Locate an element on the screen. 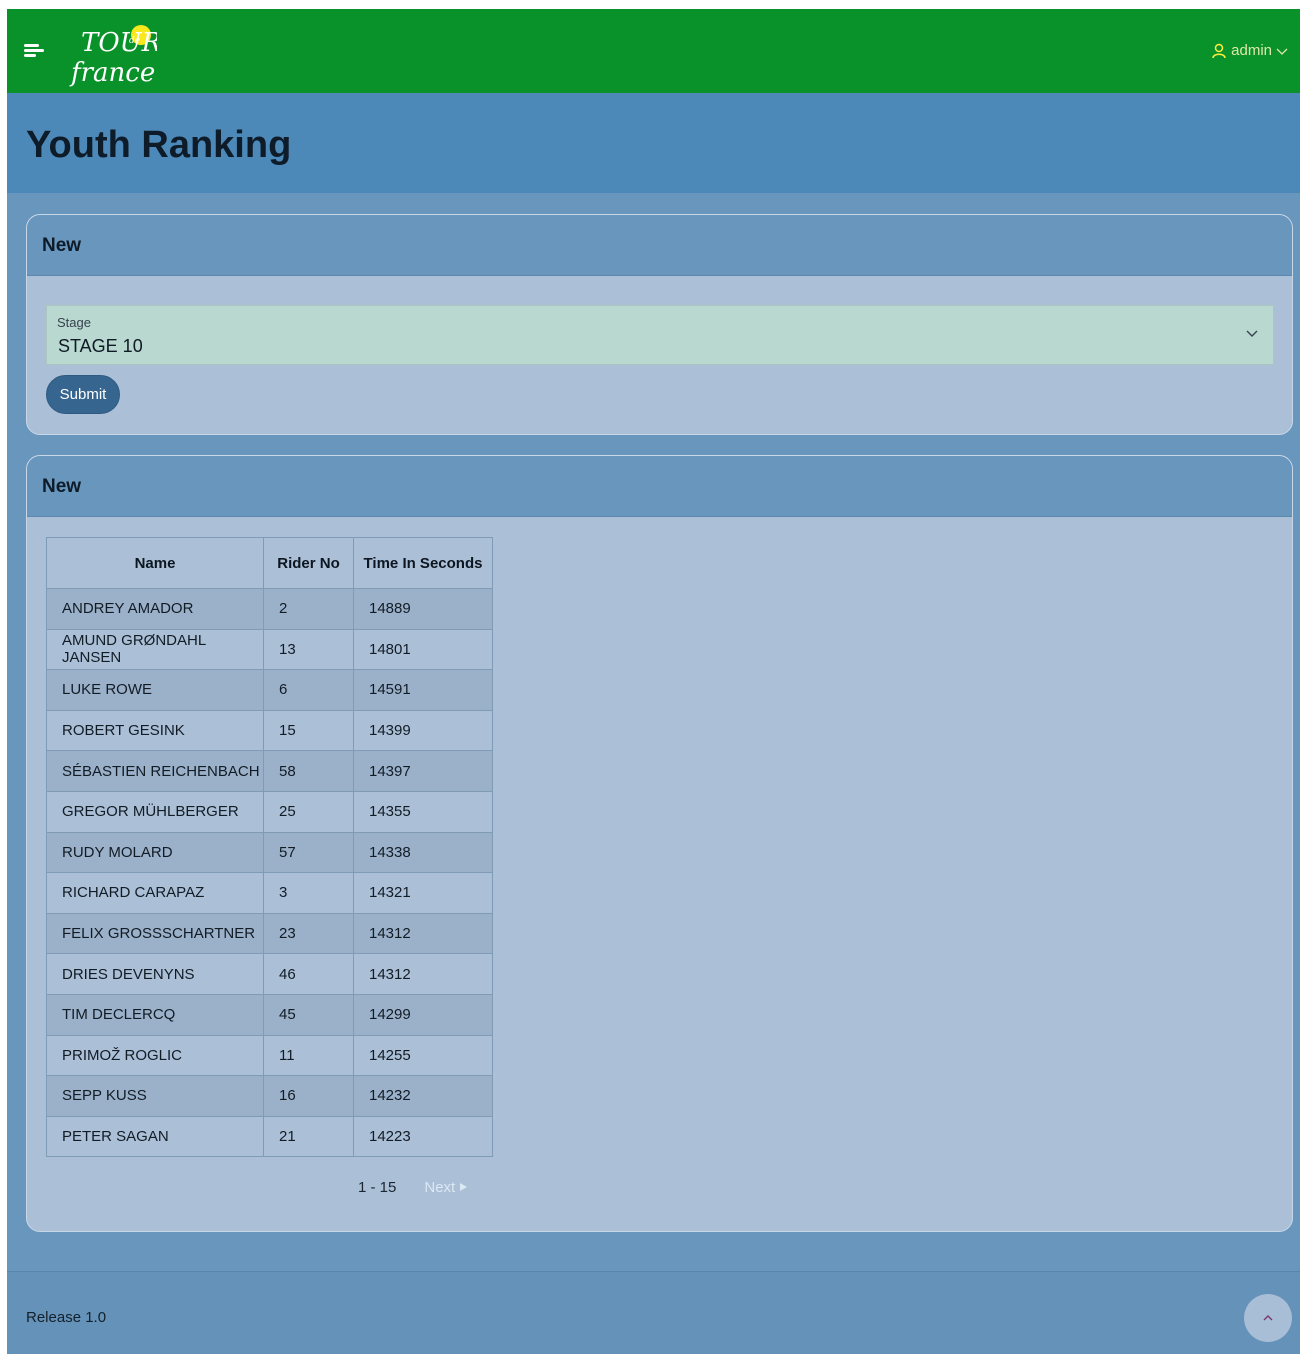 The image size is (1300, 1354). tour-de-france-logo: TOUR de france is located at coordinates (112, 51).